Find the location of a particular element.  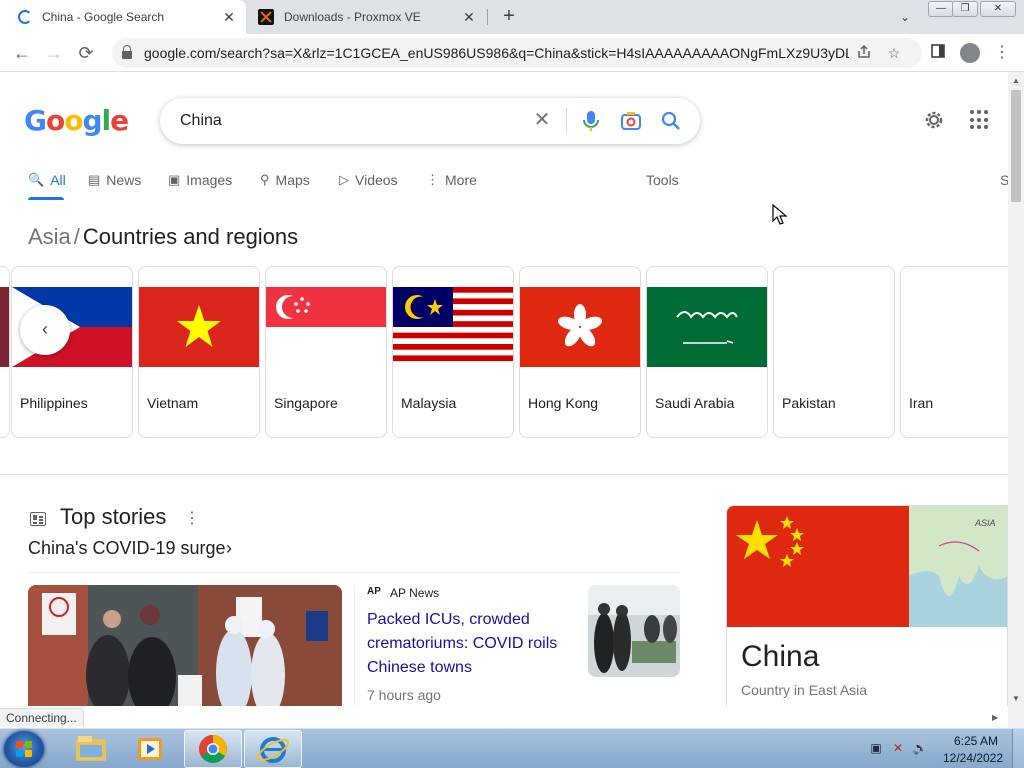

country-name: Saudi Arabia is located at coordinates (695, 403).